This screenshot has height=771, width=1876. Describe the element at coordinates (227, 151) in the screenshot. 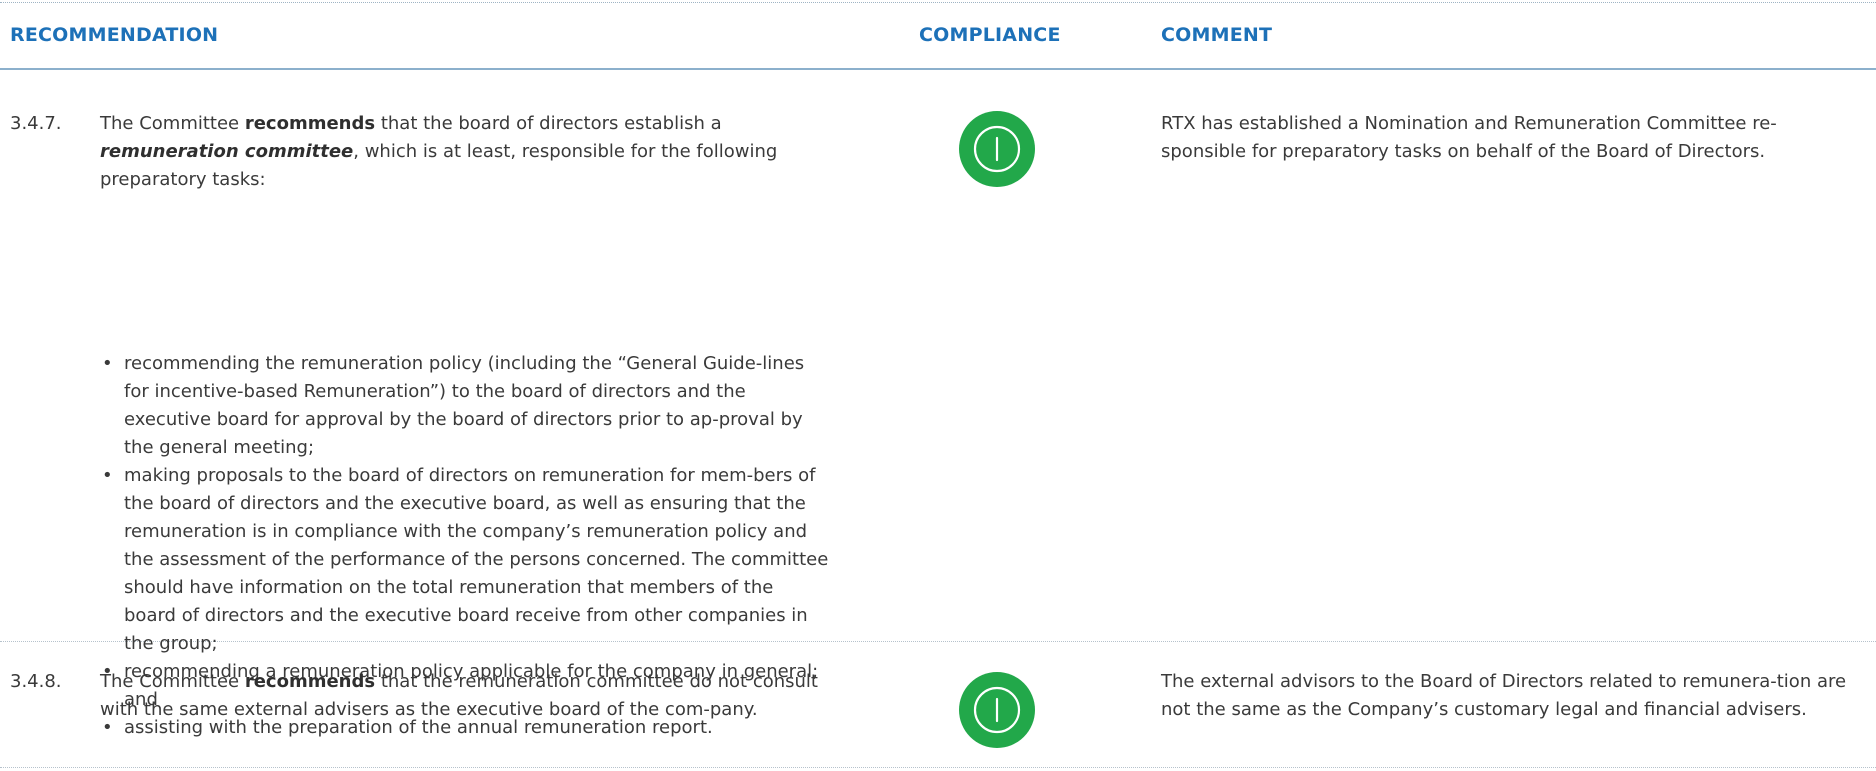

I see `rec-text-bold-italic: remuneration committee` at that location.